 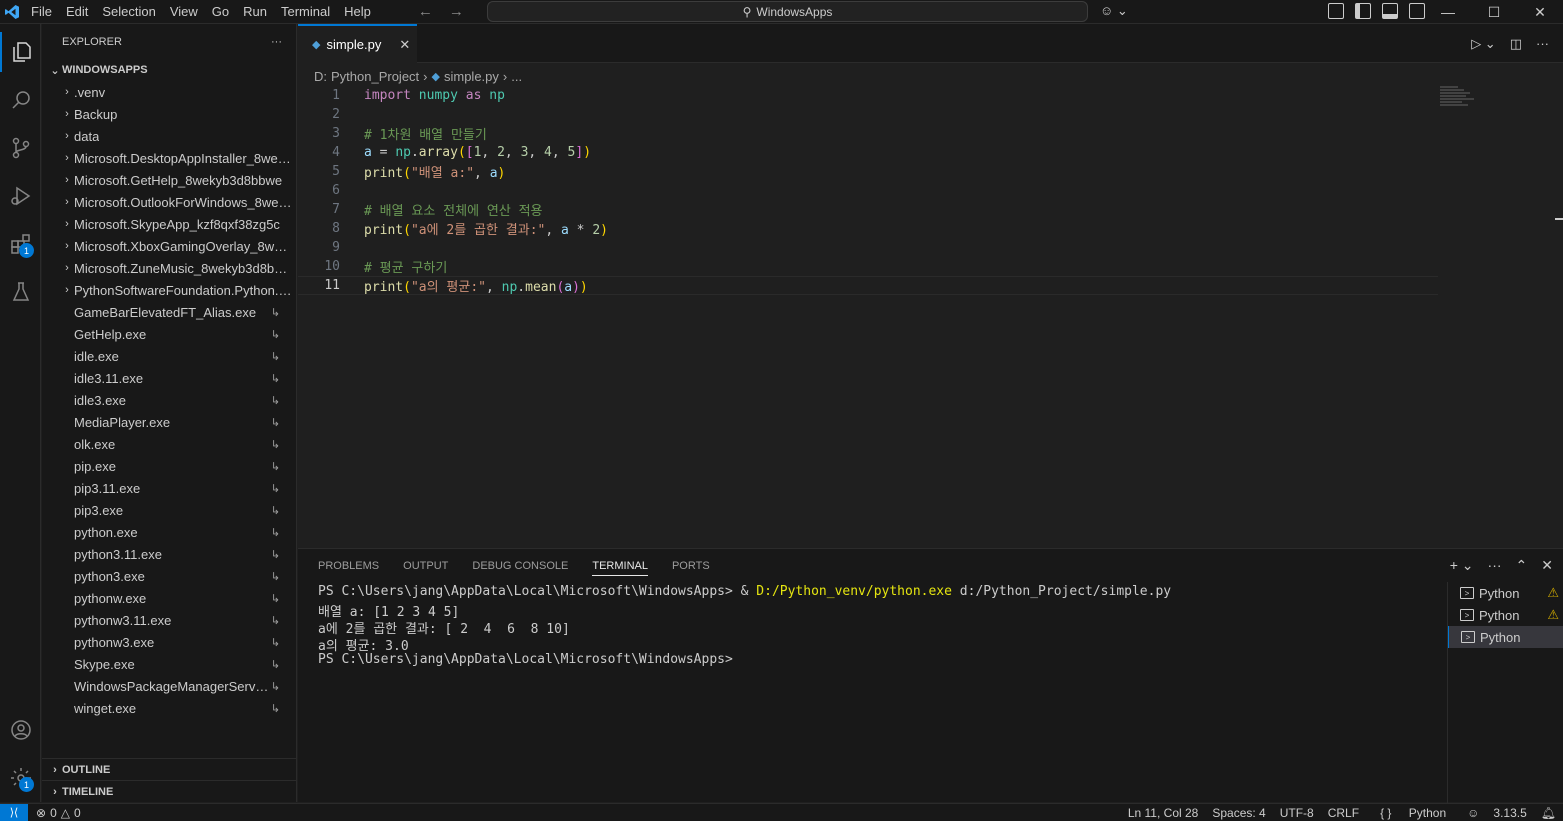 I want to click on copilot-icon: ☺ ⌄, so click(x=1114, y=11).